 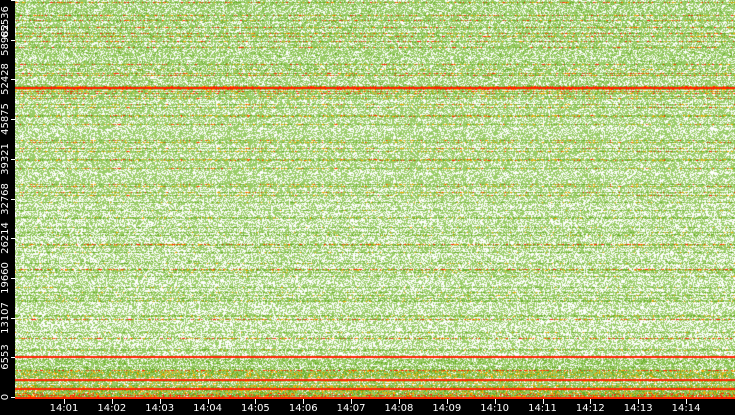 What do you see at coordinates (5, 119) in the screenshot?
I see `y-tick-label: 45875` at bounding box center [5, 119].